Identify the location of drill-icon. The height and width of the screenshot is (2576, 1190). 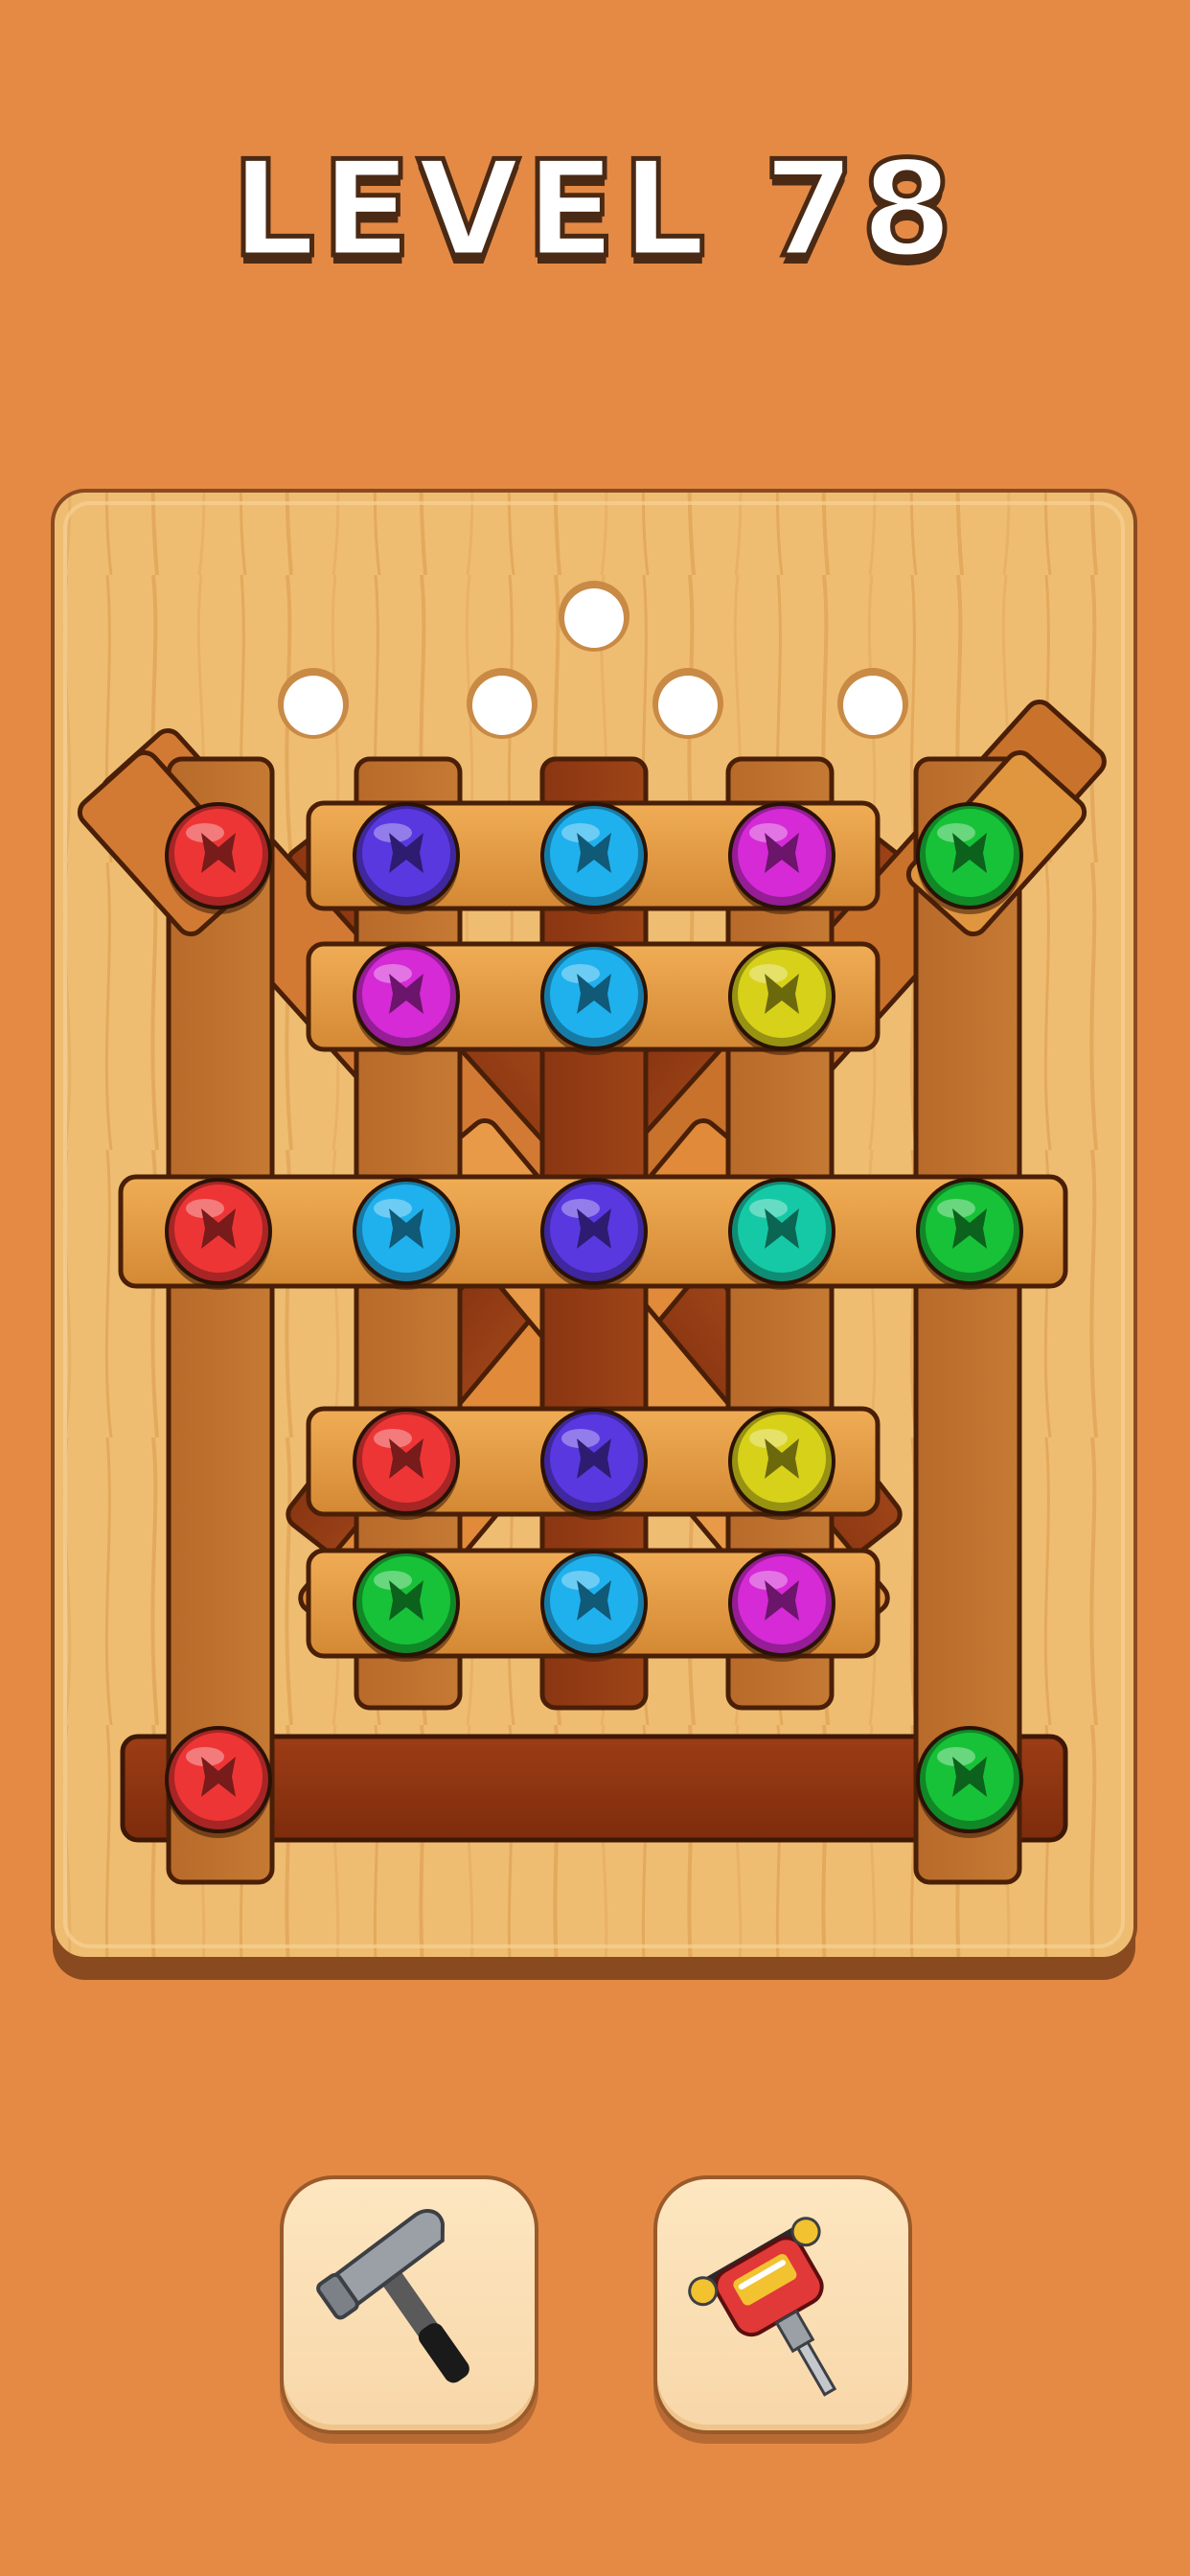
(763, 2307).